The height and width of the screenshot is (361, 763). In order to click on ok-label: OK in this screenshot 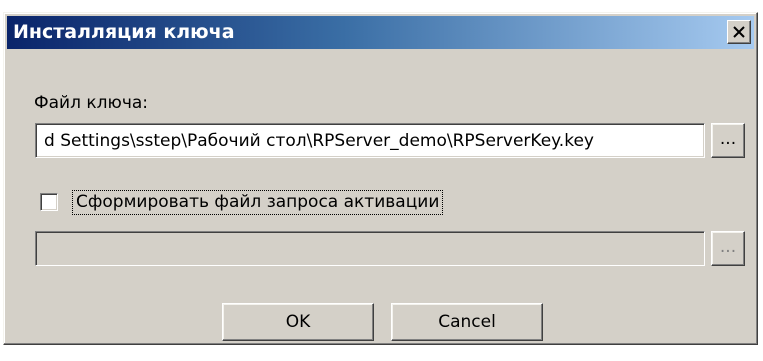, I will do `click(298, 322)`.